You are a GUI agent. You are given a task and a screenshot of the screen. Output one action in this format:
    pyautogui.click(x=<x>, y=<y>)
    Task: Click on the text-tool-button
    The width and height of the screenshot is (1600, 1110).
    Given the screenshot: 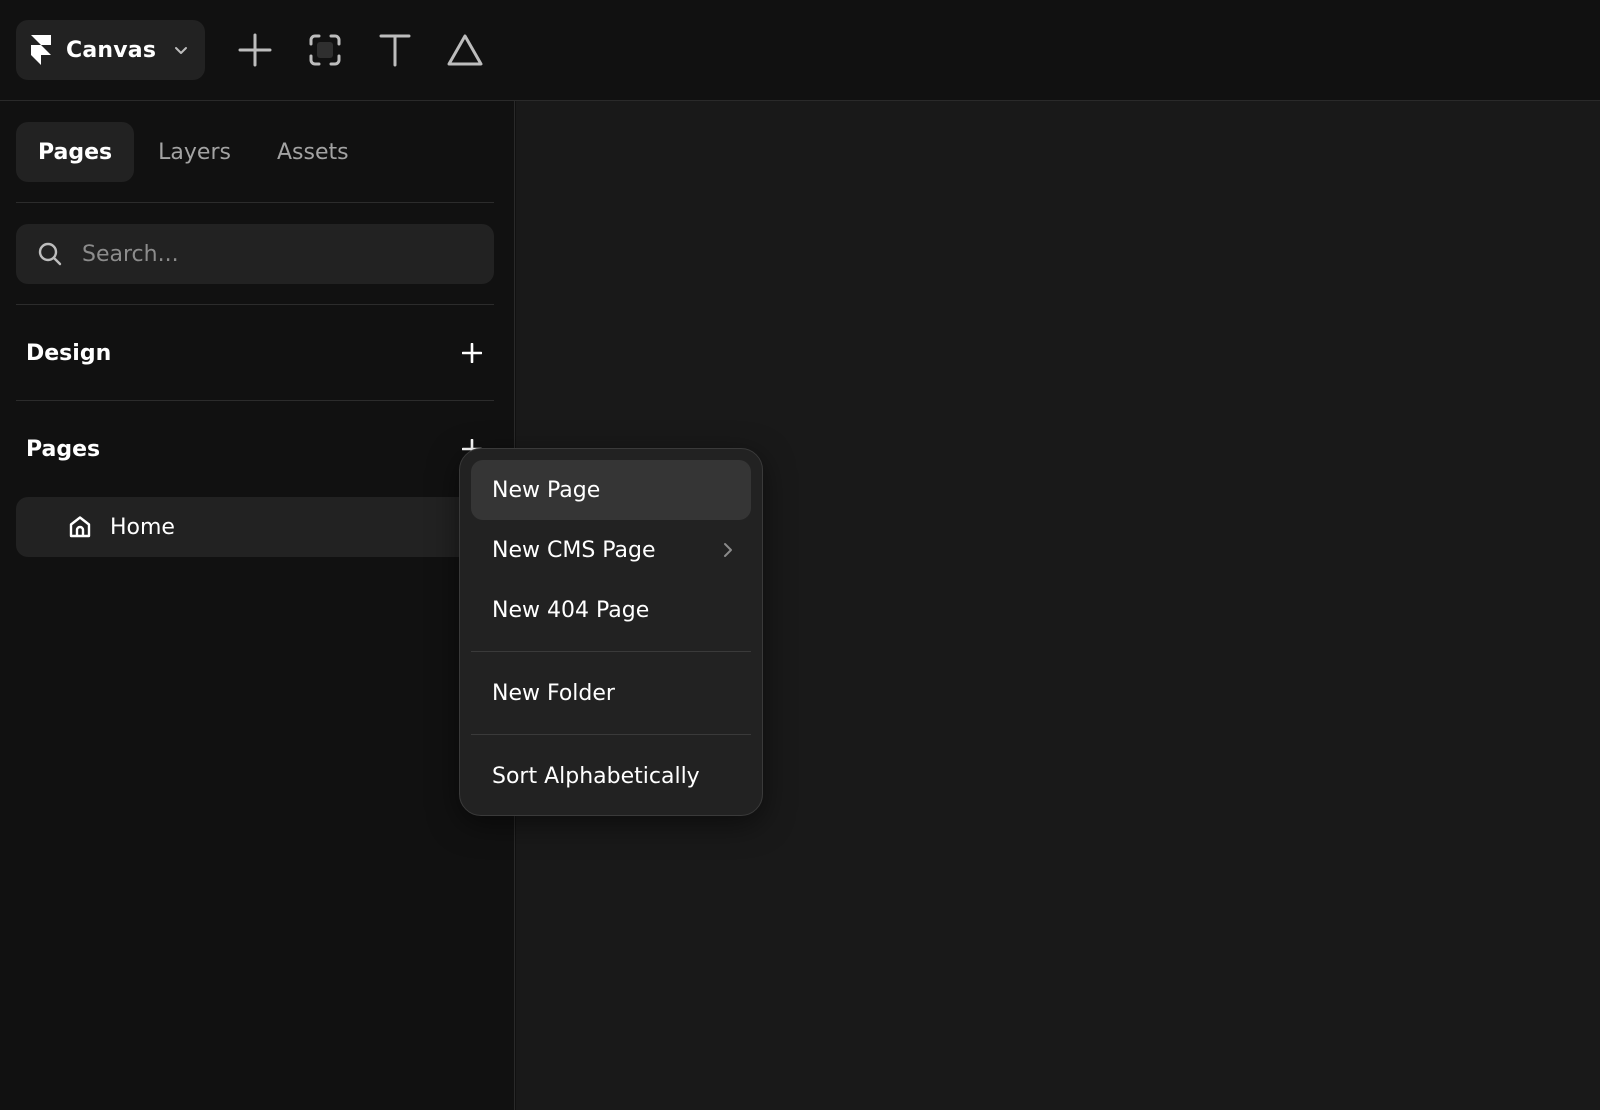 What is the action you would take?
    pyautogui.click(x=395, y=50)
    